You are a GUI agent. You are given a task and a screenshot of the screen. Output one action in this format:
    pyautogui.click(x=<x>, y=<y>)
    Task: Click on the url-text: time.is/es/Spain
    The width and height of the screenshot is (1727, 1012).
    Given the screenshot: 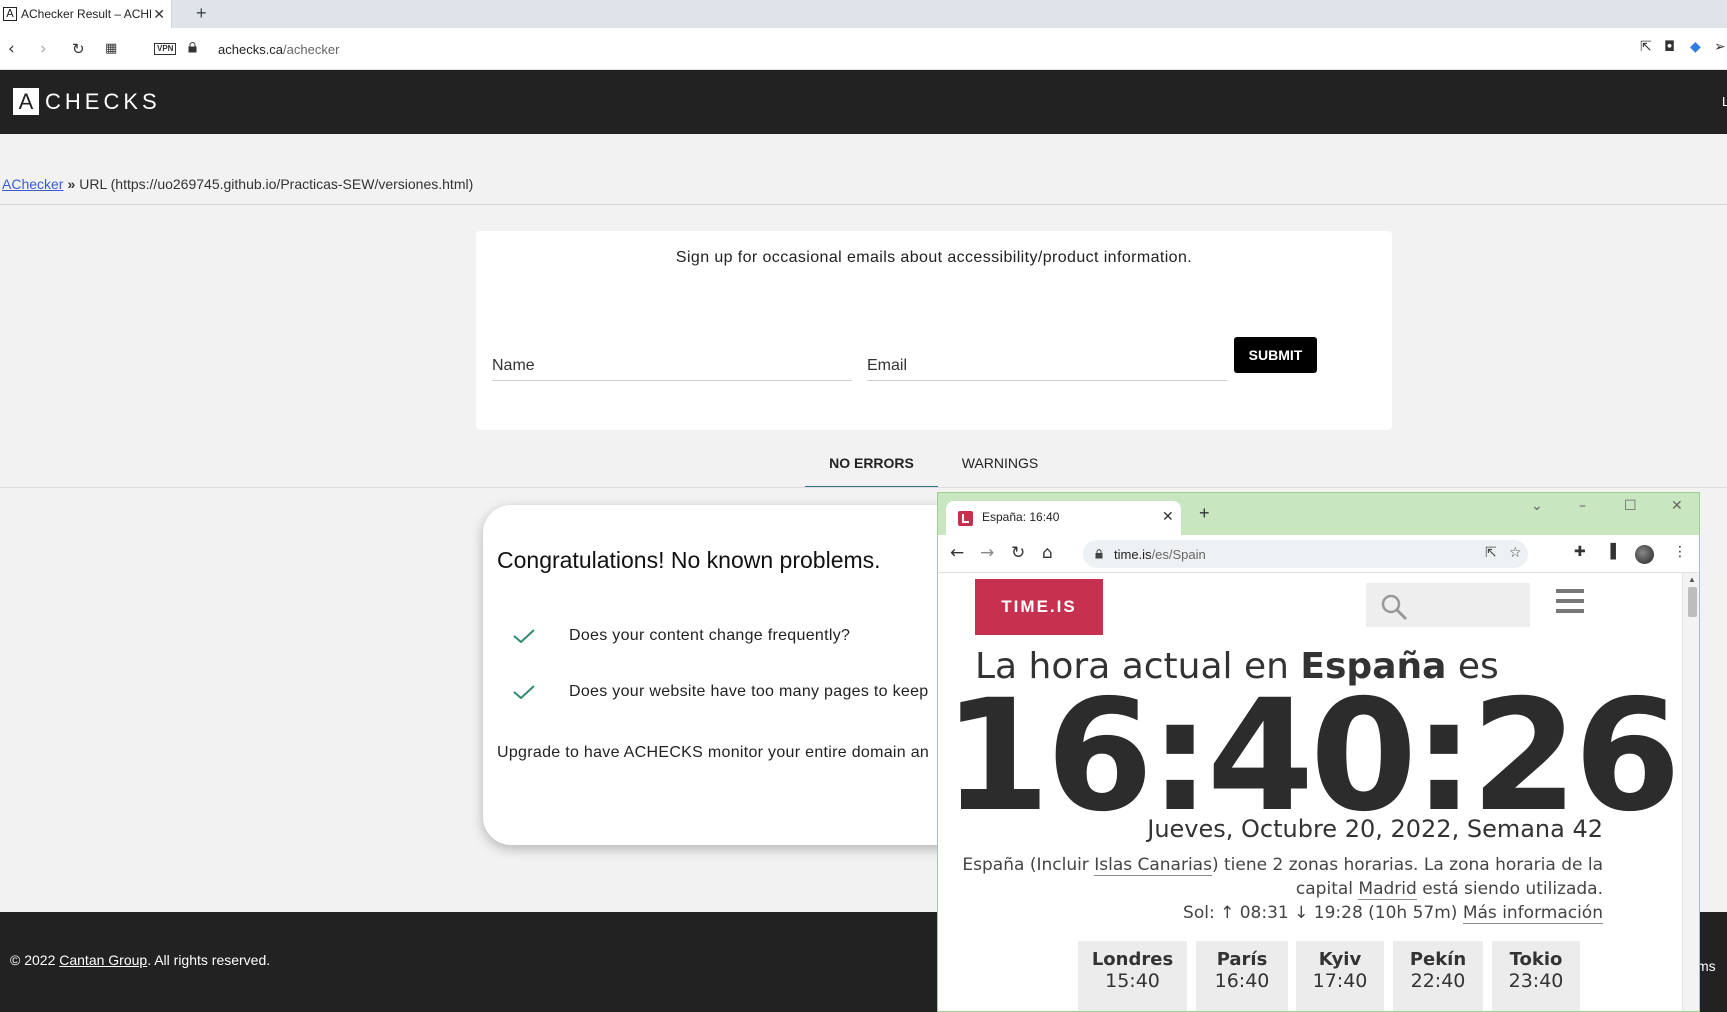 What is the action you would take?
    pyautogui.click(x=1160, y=554)
    